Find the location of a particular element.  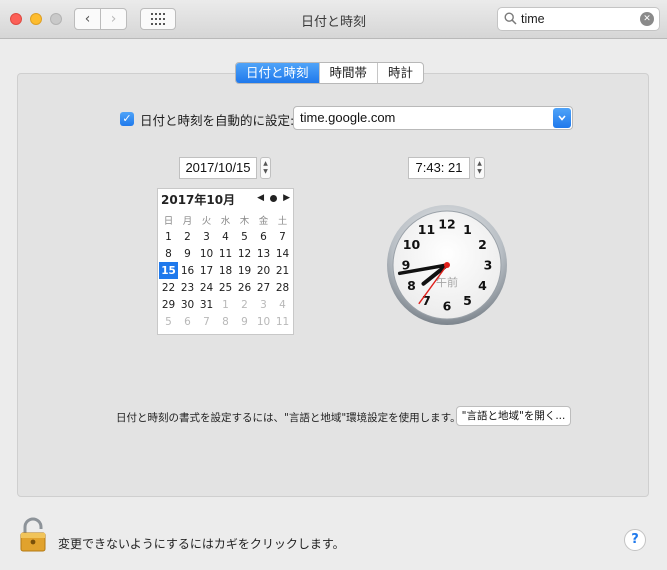

weekday-label: 土 is located at coordinates (282, 221).